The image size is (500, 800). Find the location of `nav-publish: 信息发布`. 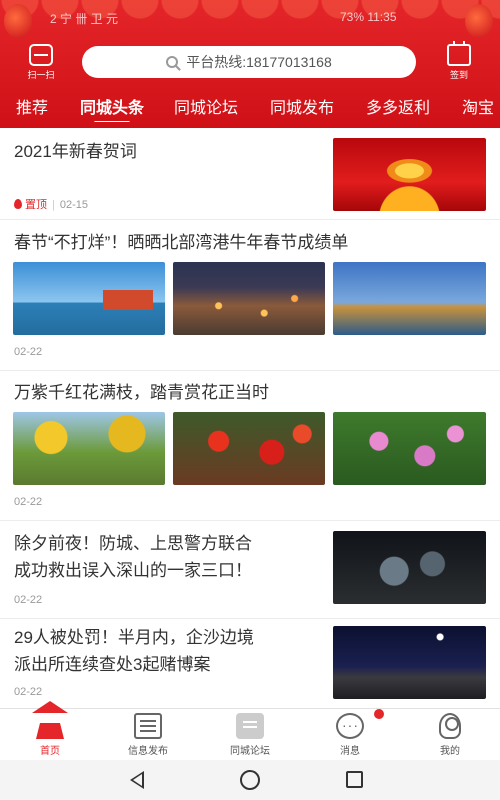

nav-publish: 信息发布 is located at coordinates (148, 735).